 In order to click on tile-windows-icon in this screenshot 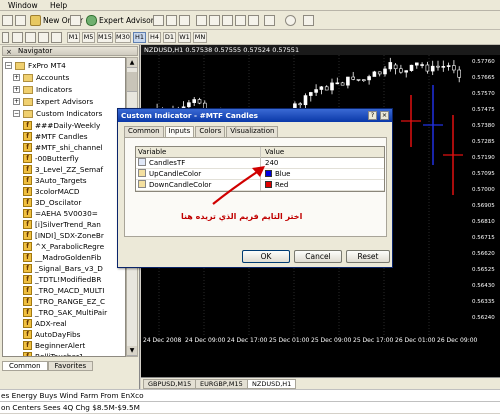, I will do `click(227, 20)`.